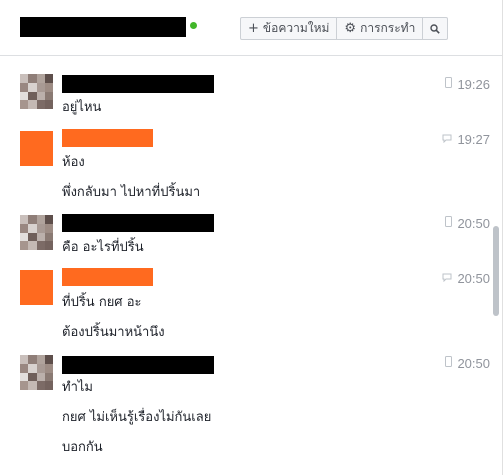  Describe the element at coordinates (131, 192) in the screenshot. I see `message-text: พึ่งกลับมา ไปหาที่ปริ้นมา` at that location.